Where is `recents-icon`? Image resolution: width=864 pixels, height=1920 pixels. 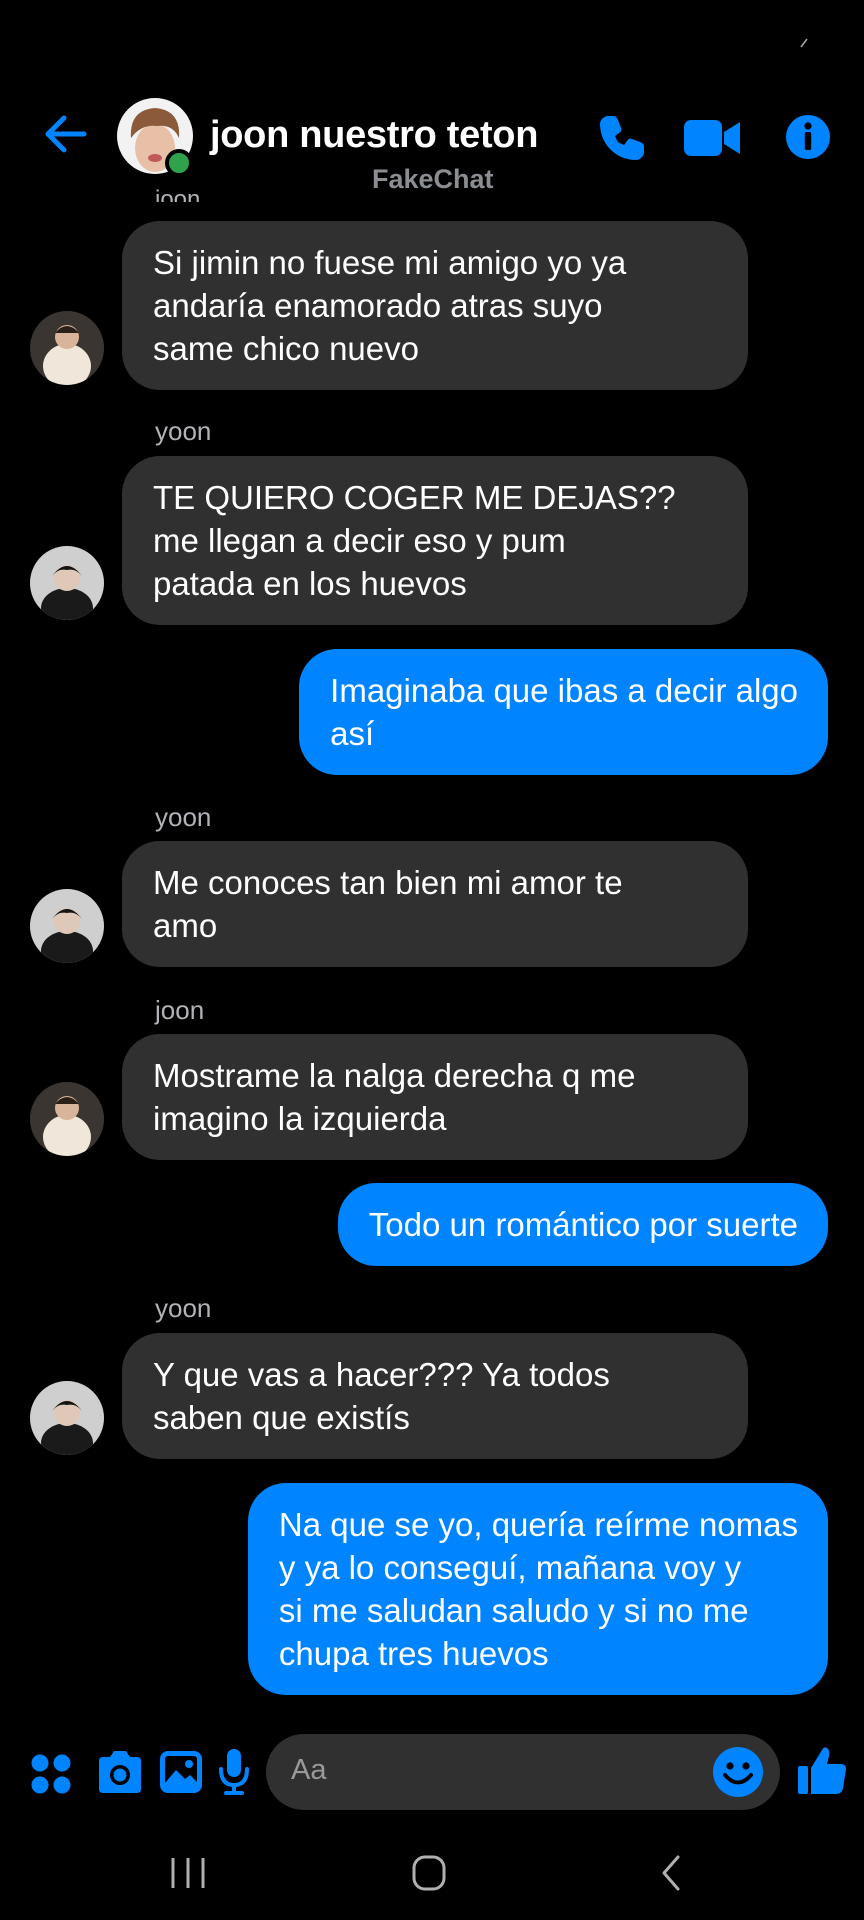
recents-icon is located at coordinates (188, 1873).